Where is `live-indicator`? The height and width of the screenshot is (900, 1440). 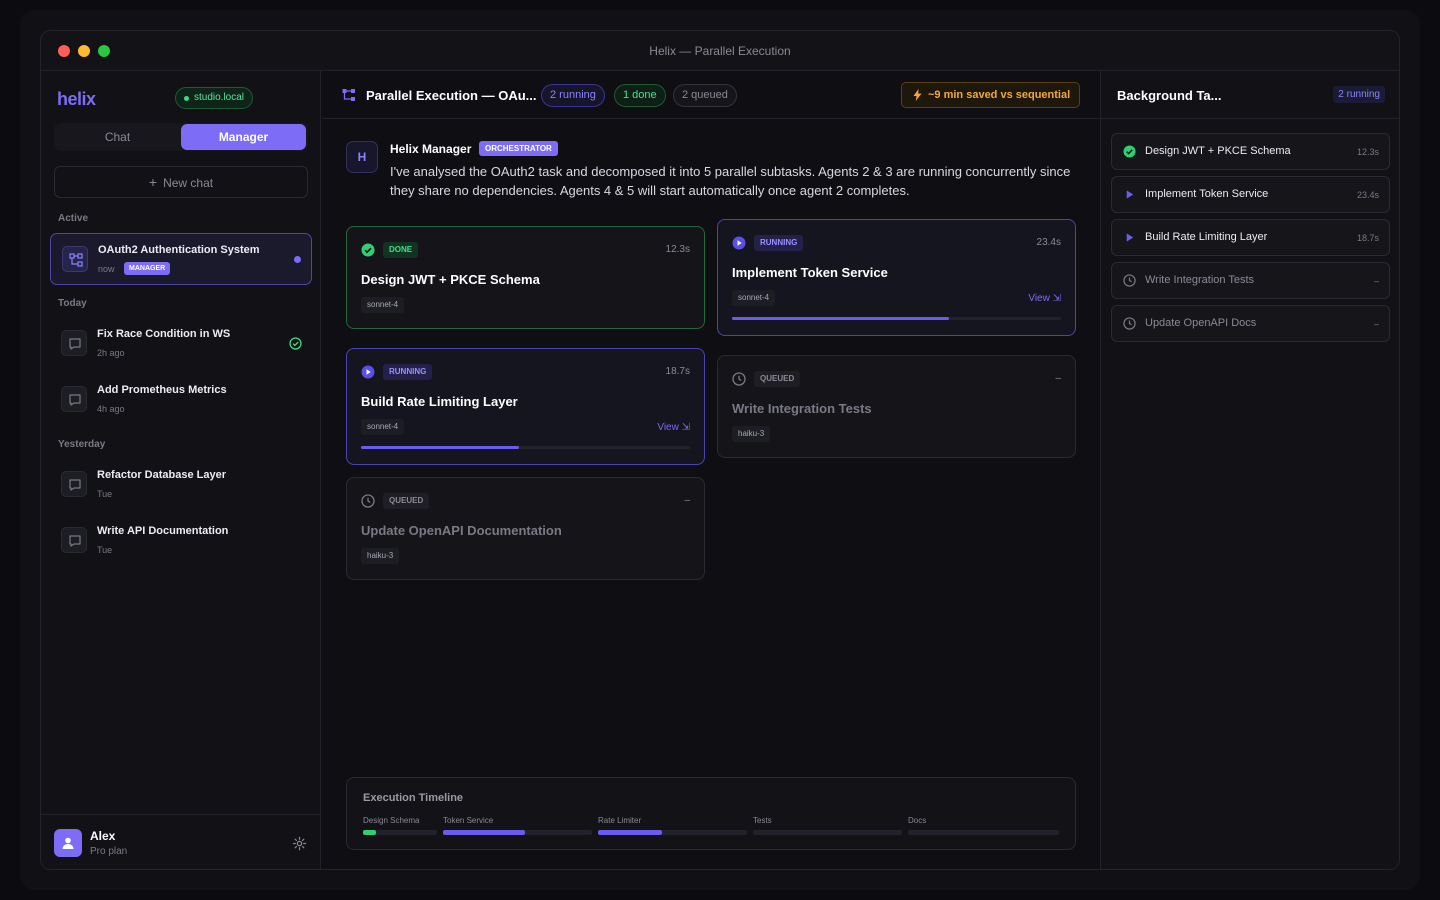
live-indicator is located at coordinates (297, 259).